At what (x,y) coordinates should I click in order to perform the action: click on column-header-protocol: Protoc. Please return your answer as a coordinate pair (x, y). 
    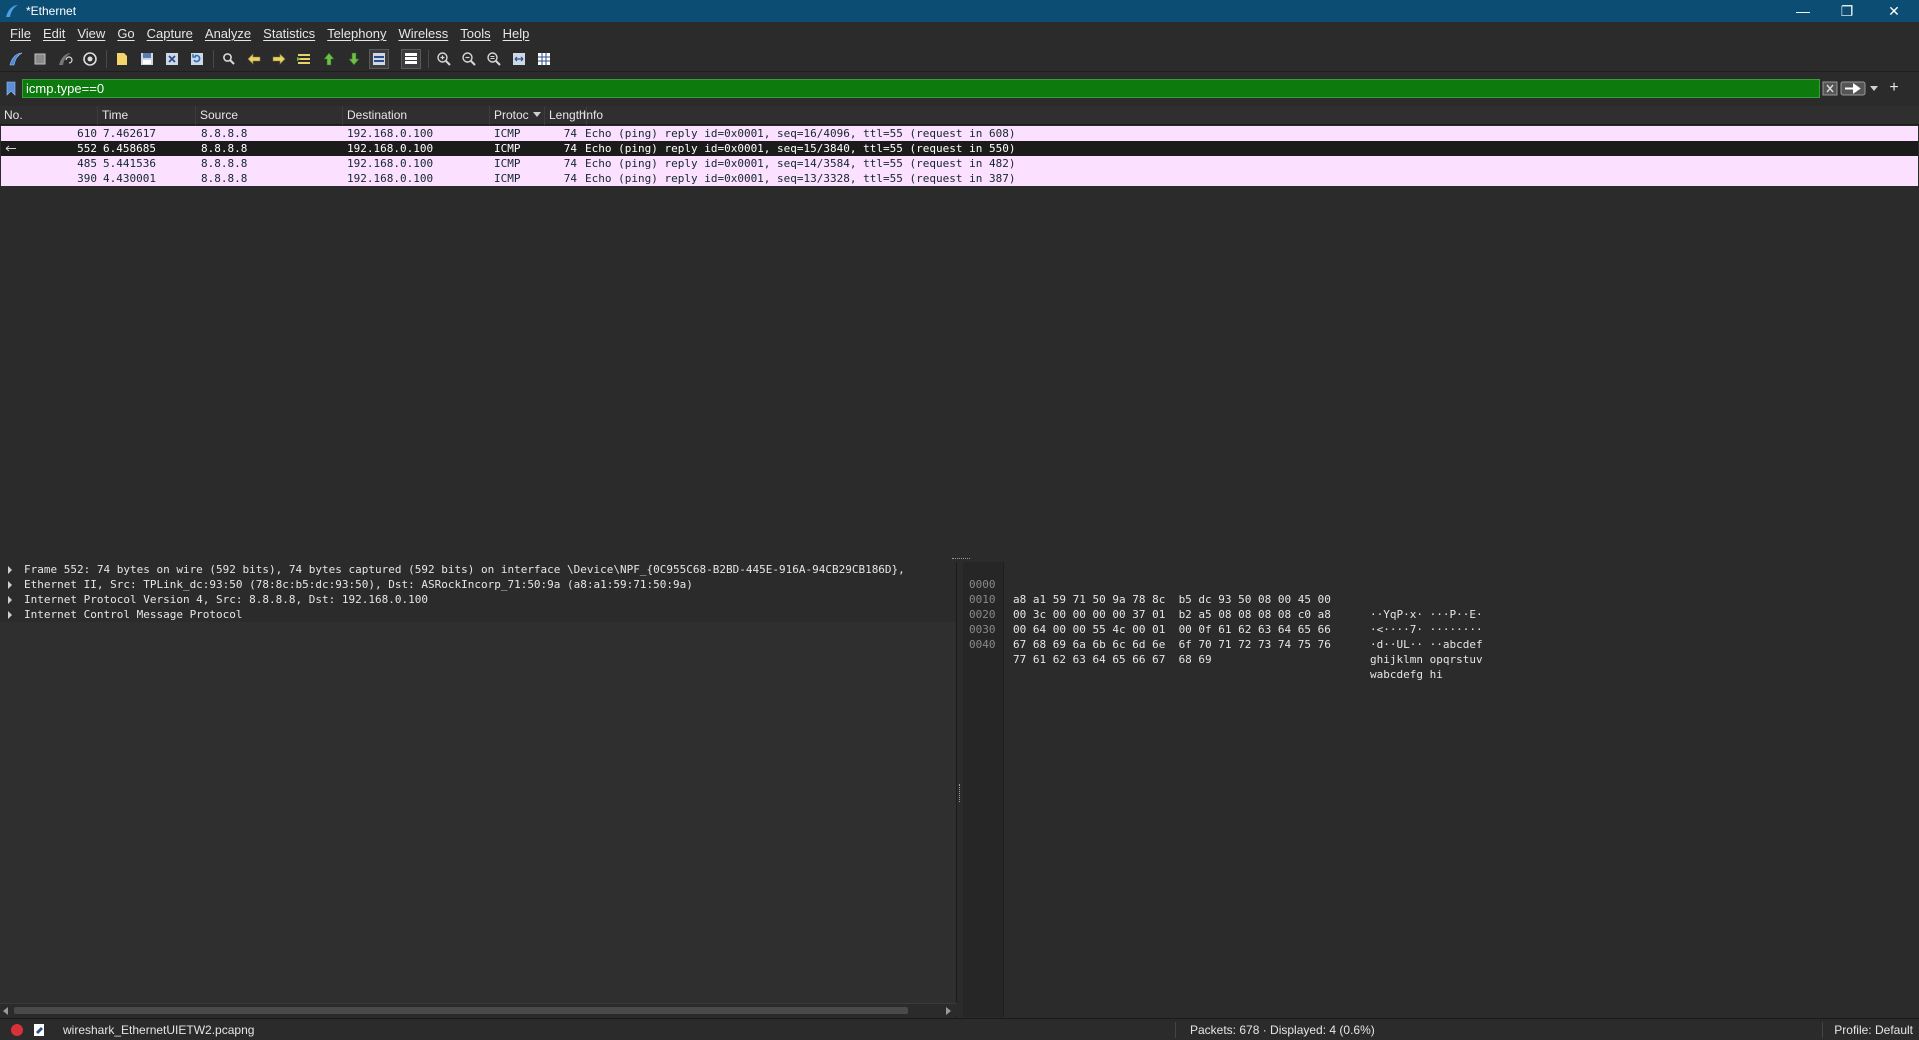
    Looking at the image, I should click on (517, 115).